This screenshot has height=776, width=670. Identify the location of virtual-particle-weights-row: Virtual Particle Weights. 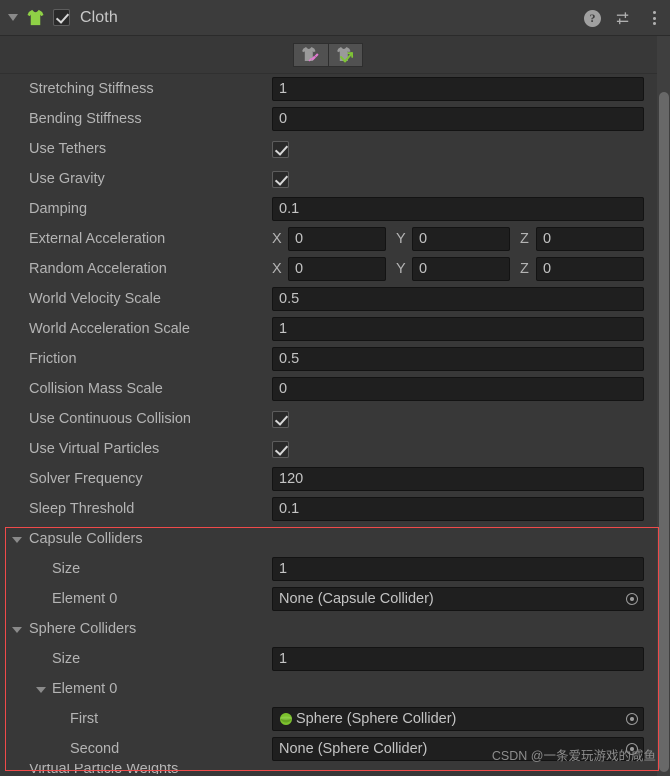
(335, 770).